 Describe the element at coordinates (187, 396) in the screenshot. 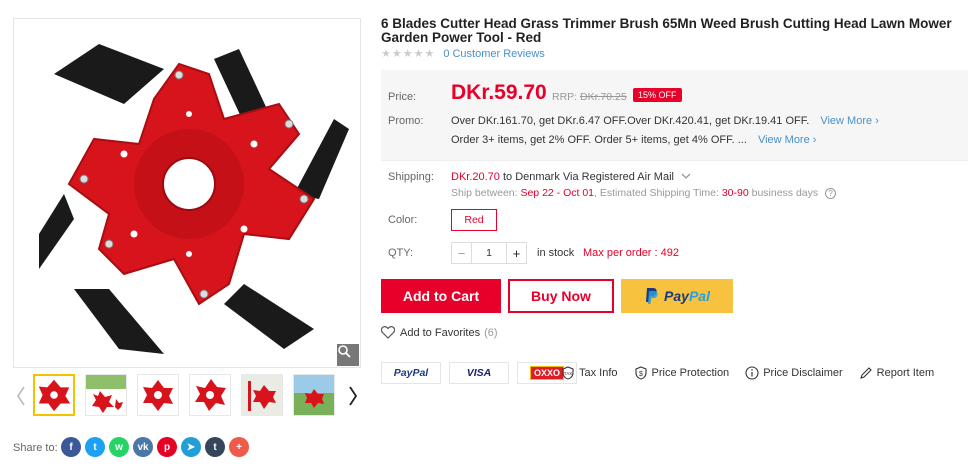

I see `thumbnail-carousel` at that location.